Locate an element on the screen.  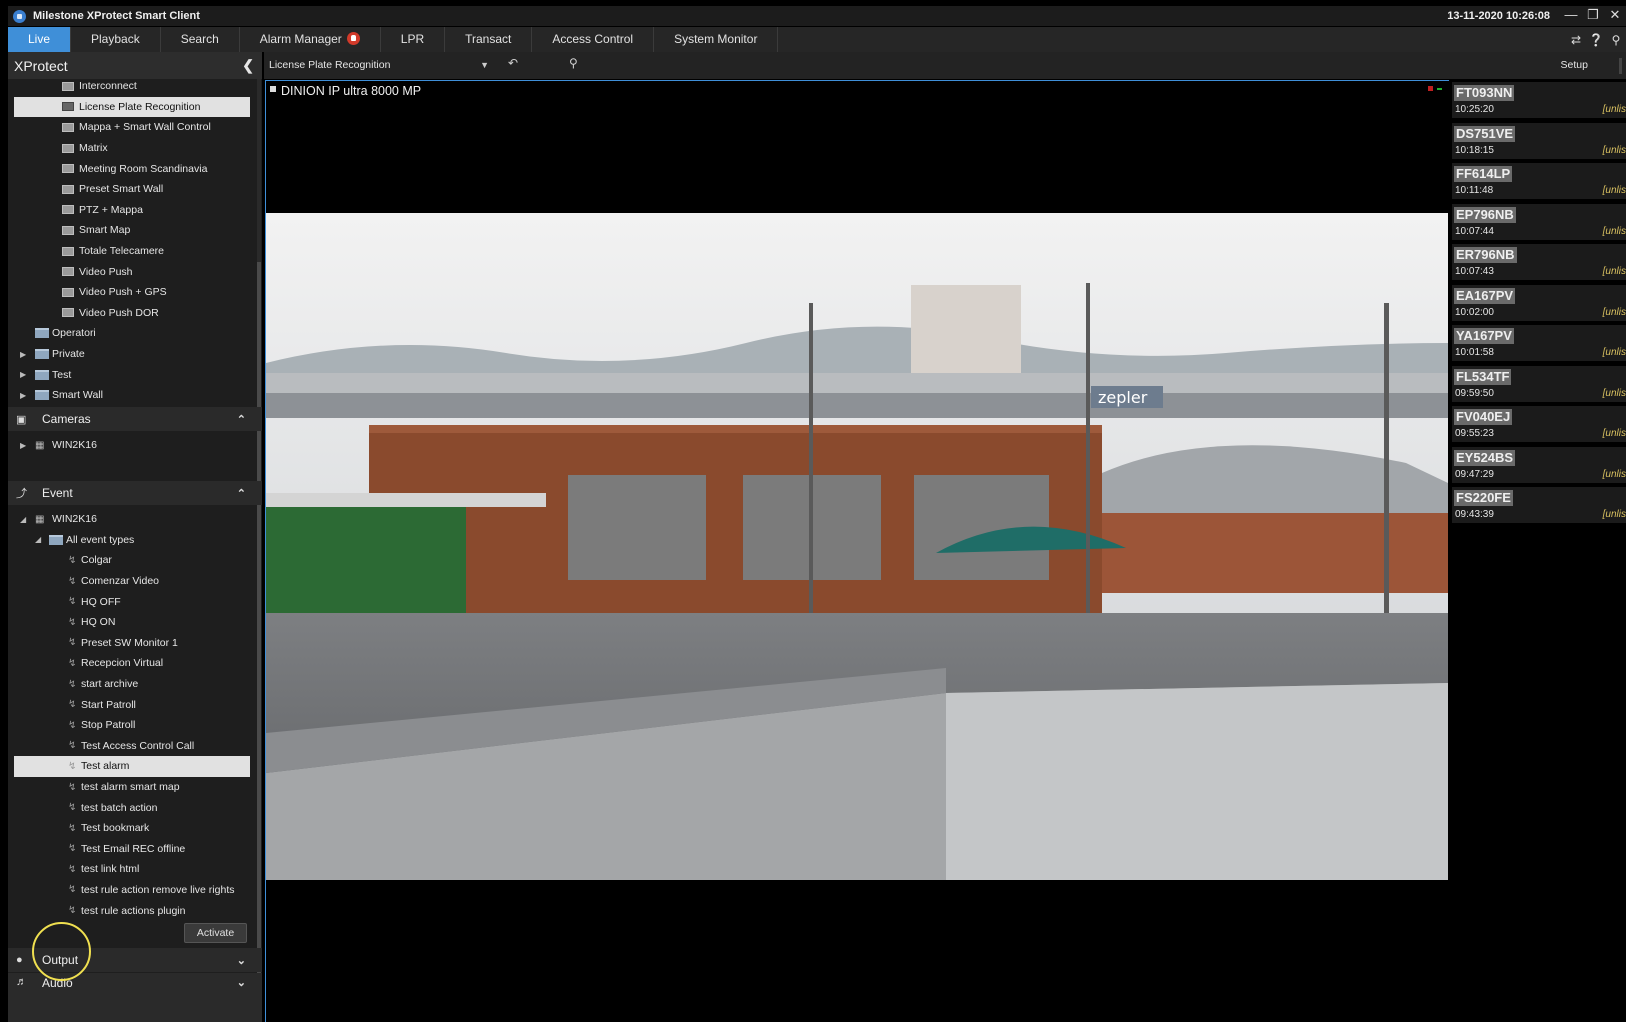
tab-label: Transact is located at coordinates (488, 39).